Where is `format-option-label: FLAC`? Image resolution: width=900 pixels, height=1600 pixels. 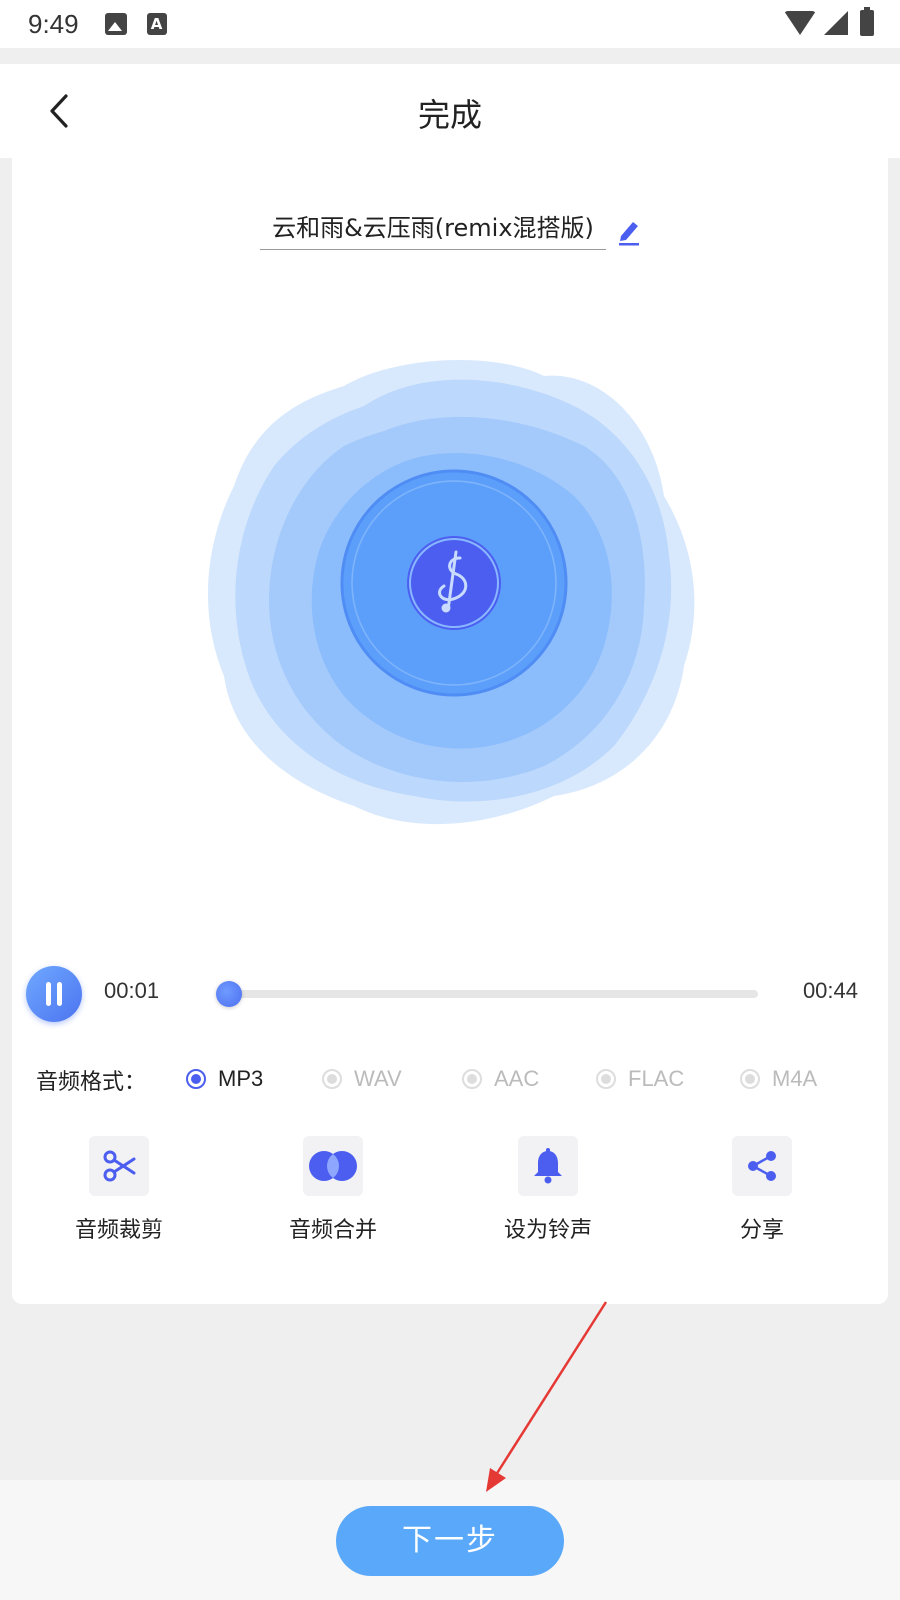 format-option-label: FLAC is located at coordinates (656, 1078).